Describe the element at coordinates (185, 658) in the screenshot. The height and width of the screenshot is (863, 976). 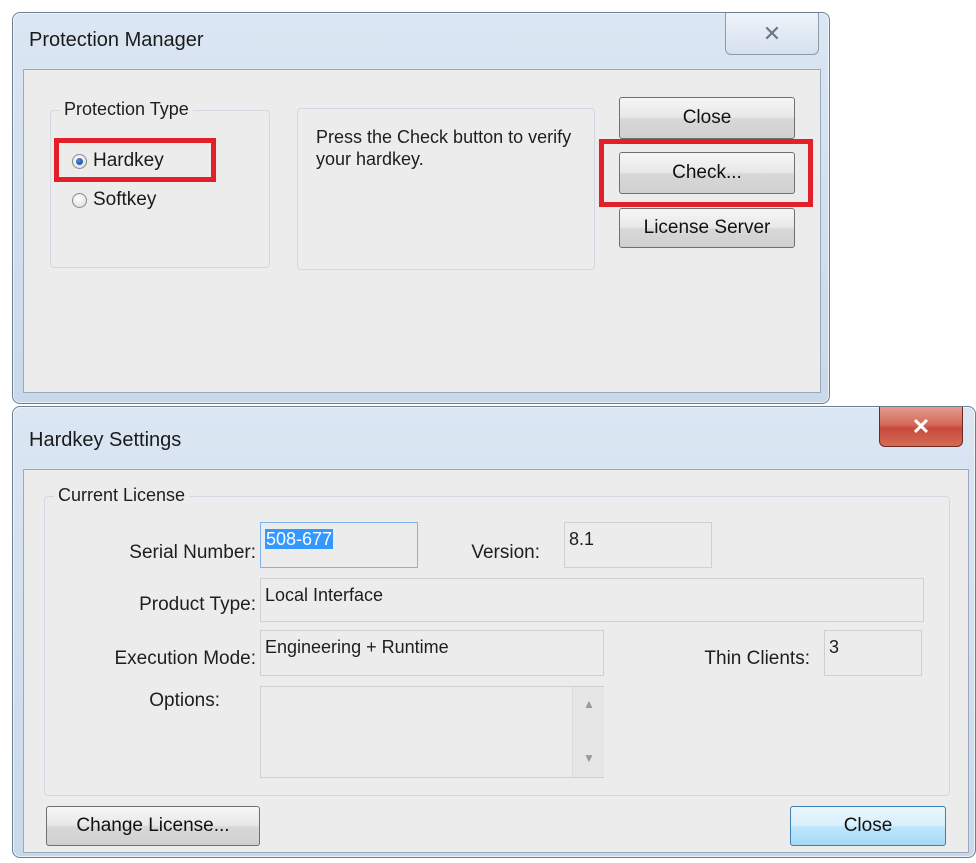
I see `execution-mode-label: Execution Mode:` at that location.